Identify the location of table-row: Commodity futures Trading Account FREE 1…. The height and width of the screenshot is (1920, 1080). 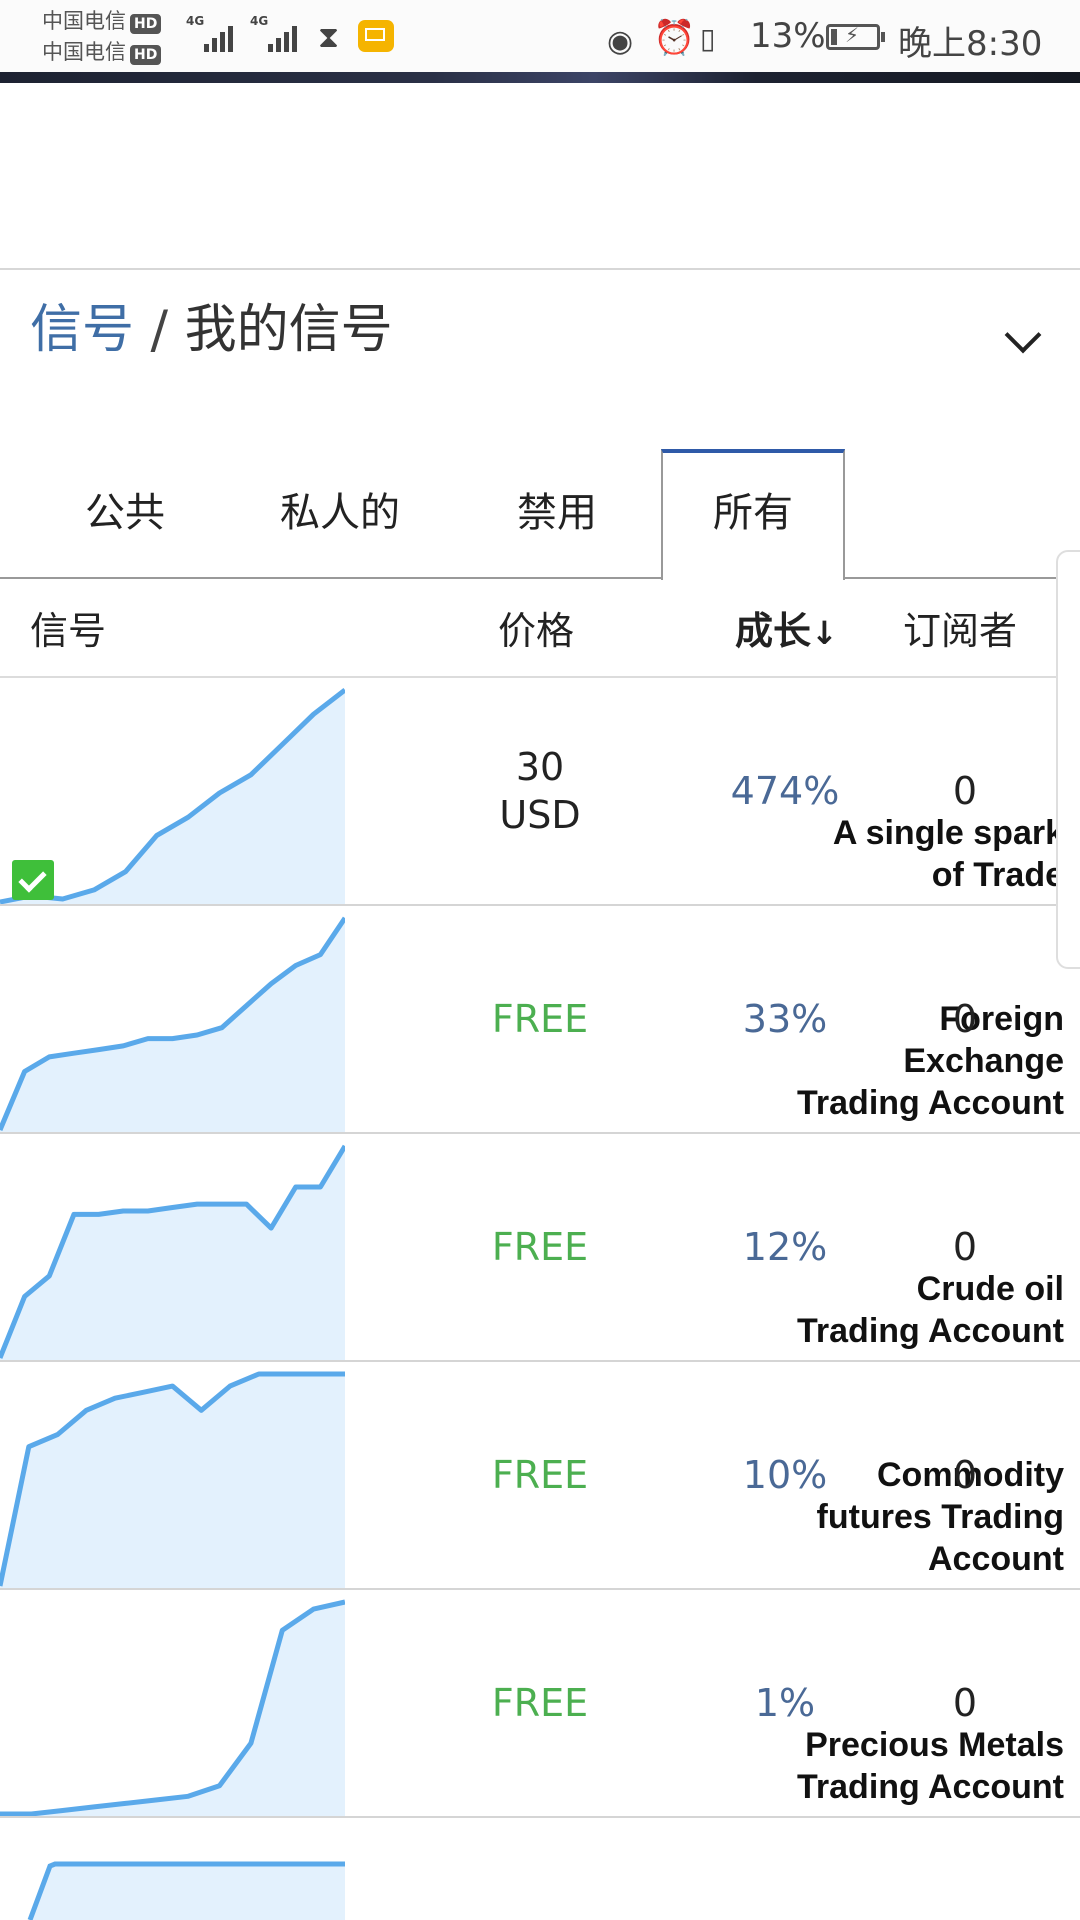
(540, 1476).